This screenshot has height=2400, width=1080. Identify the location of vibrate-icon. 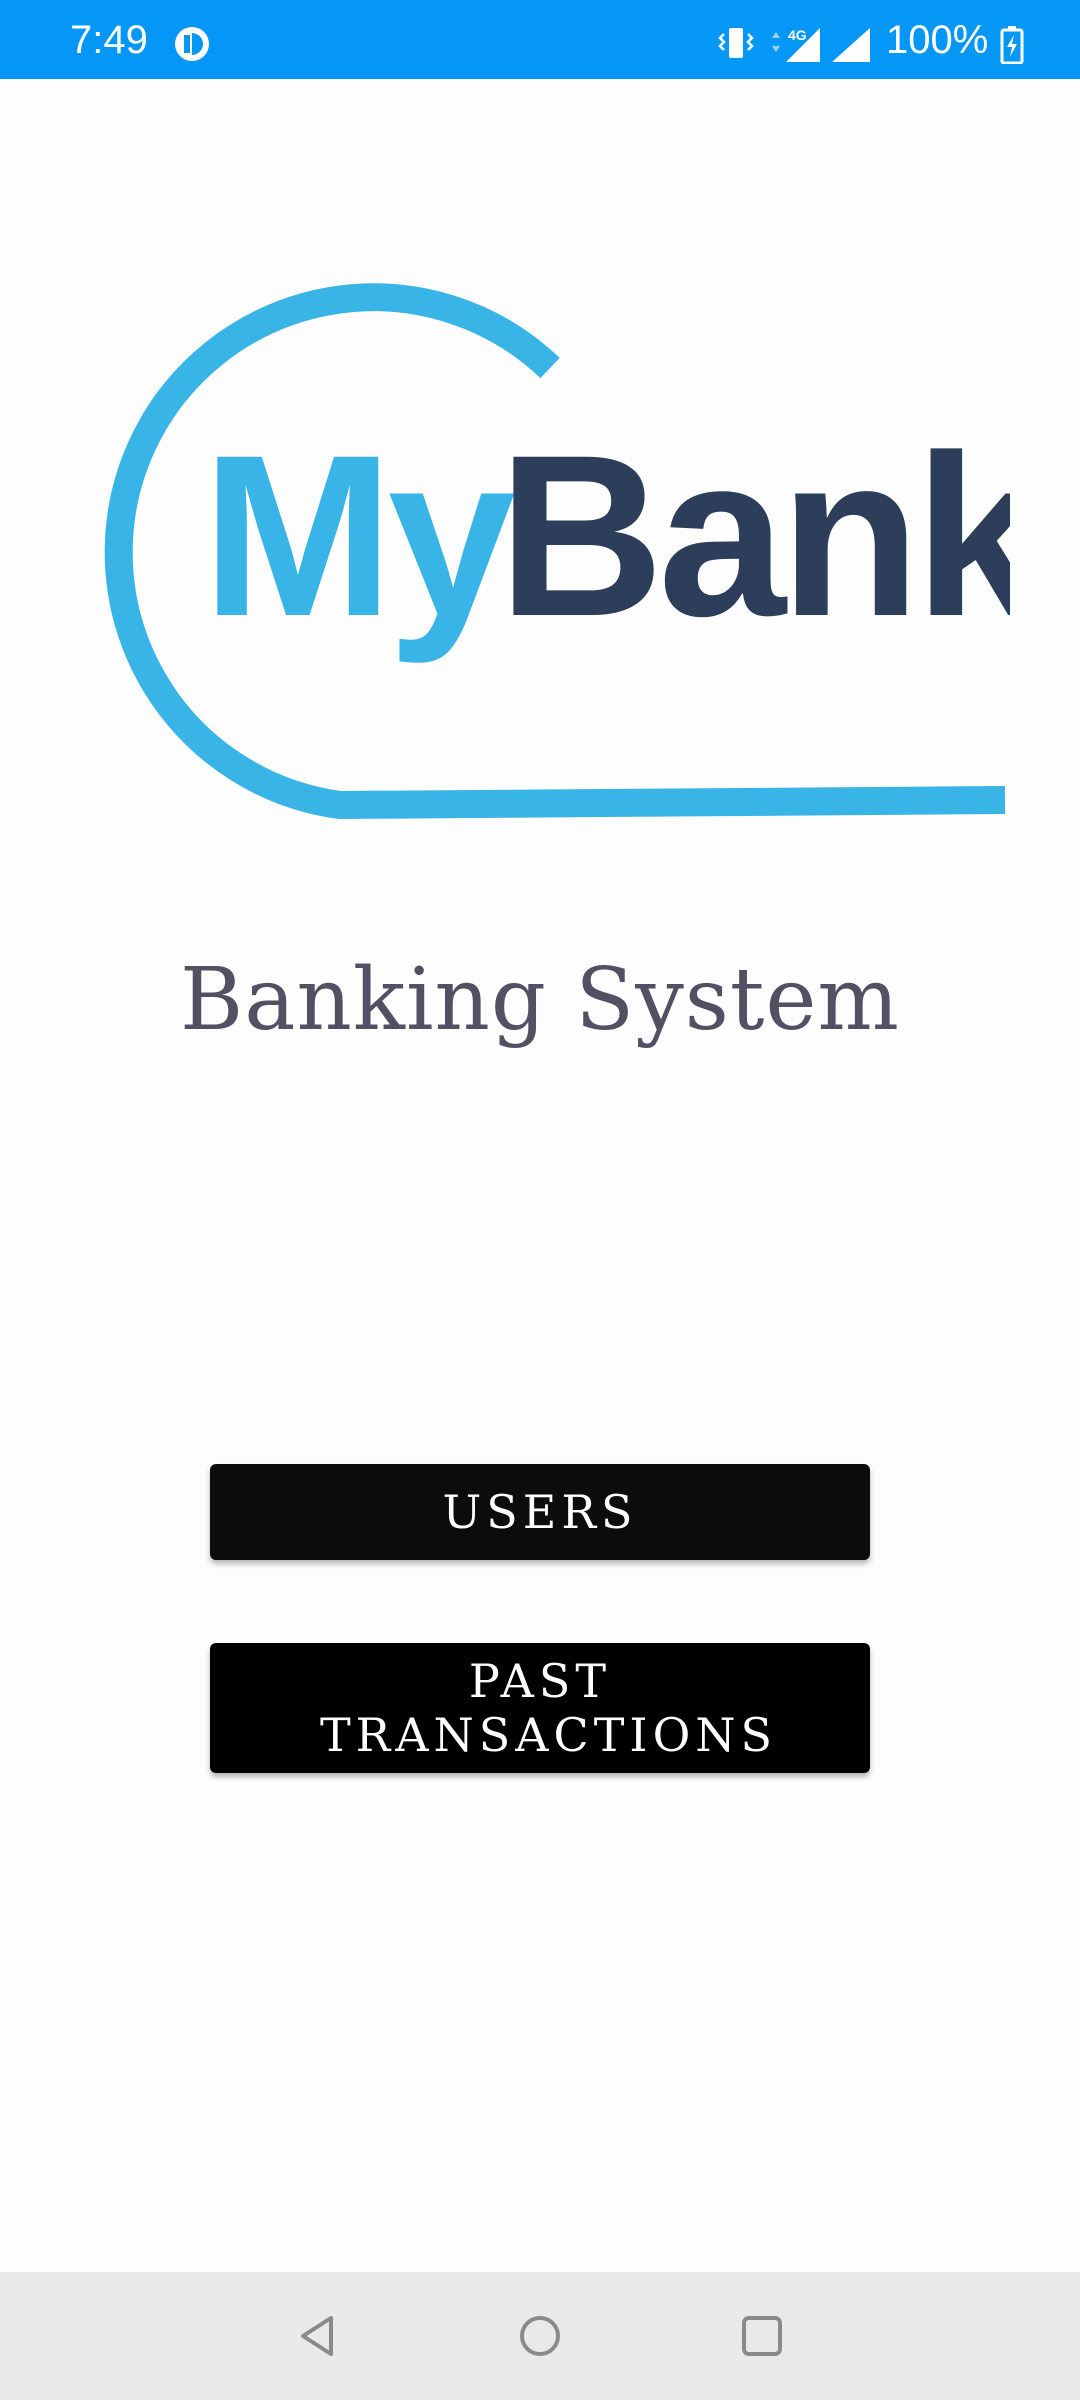
(736, 43).